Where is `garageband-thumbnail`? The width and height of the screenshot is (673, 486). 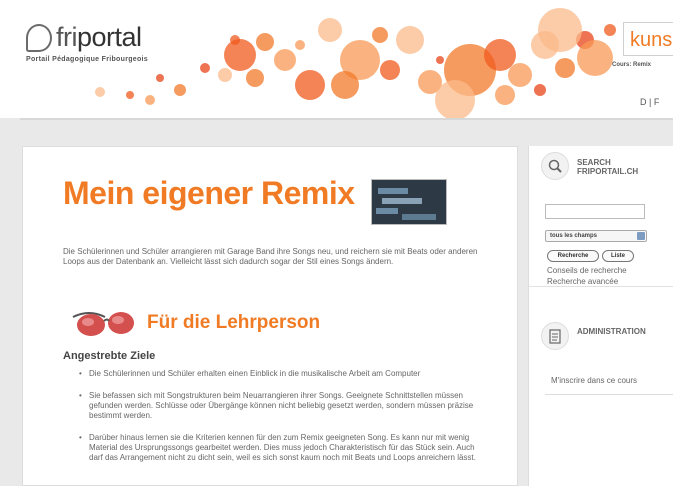 garageband-thumbnail is located at coordinates (409, 202).